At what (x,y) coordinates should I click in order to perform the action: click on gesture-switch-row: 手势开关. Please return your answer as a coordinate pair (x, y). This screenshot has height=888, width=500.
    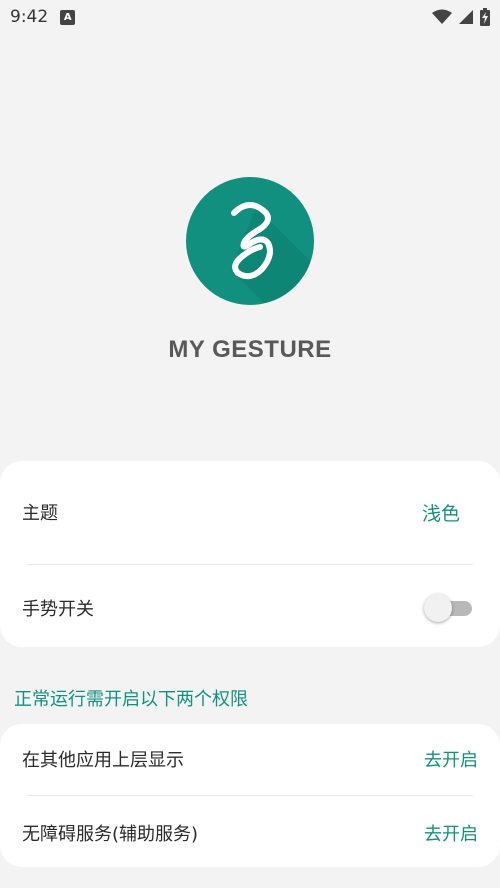
    Looking at the image, I should click on (250, 608).